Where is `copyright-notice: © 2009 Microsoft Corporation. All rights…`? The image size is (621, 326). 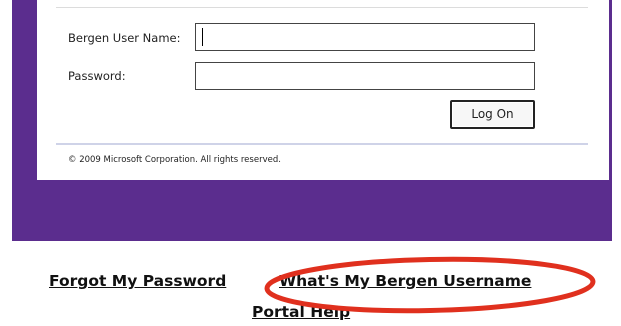 copyright-notice: © 2009 Microsoft Corporation. All rights… is located at coordinates (174, 160).